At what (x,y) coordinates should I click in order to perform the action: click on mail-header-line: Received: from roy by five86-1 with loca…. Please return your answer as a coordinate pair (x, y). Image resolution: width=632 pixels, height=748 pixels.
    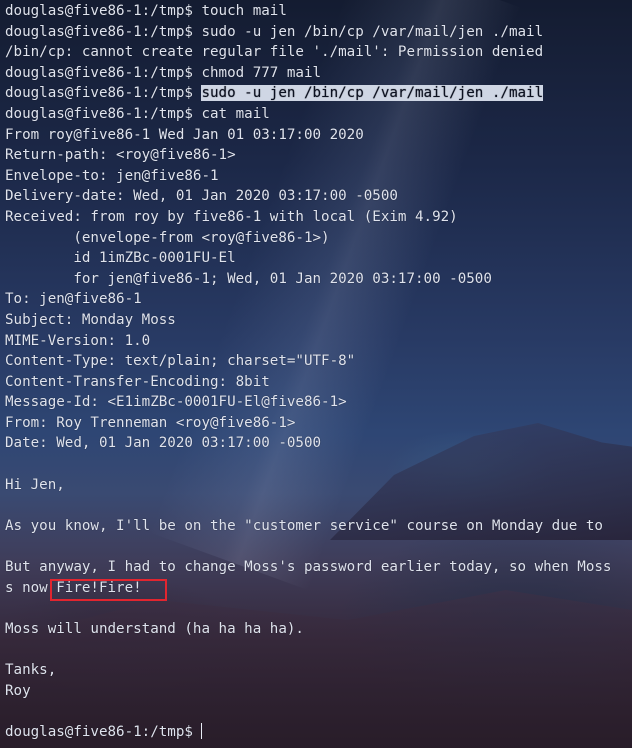
    Looking at the image, I should click on (231, 216).